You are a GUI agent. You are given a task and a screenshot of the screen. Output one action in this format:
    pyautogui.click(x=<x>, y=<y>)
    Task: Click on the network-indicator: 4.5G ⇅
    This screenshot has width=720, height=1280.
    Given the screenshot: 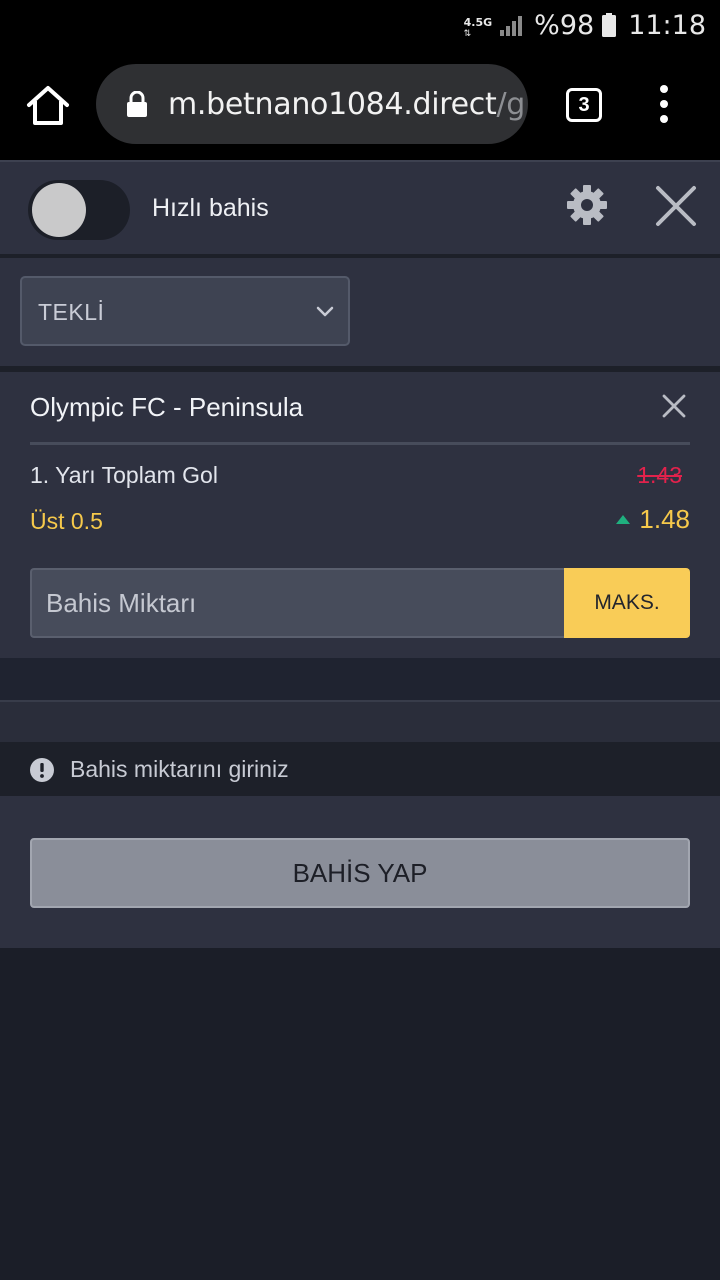 What is the action you would take?
    pyautogui.click(x=478, y=25)
    